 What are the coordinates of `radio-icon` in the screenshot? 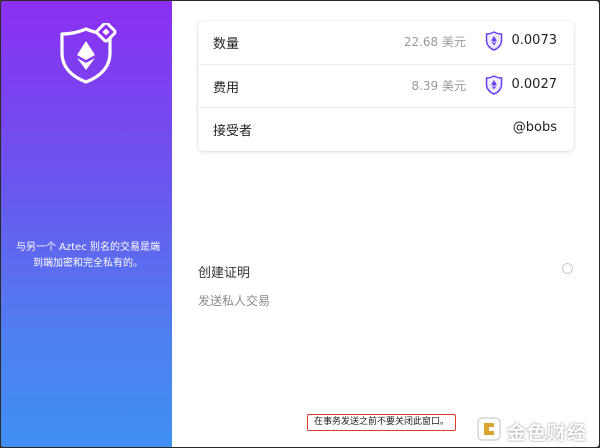 It's located at (567, 268).